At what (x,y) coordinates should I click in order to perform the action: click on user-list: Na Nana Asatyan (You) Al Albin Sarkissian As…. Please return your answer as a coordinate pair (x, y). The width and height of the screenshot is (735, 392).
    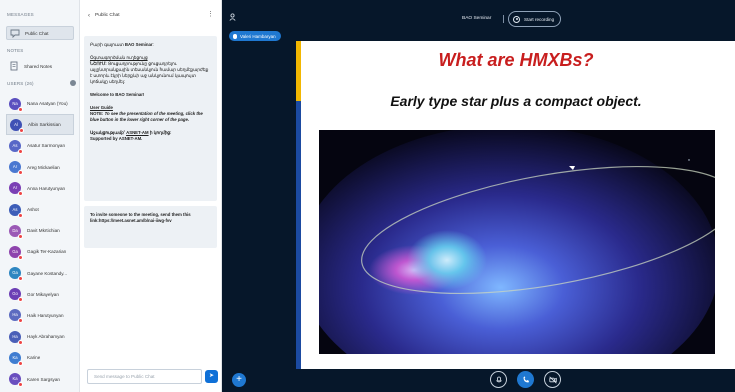
    Looking at the image, I should click on (40, 242).